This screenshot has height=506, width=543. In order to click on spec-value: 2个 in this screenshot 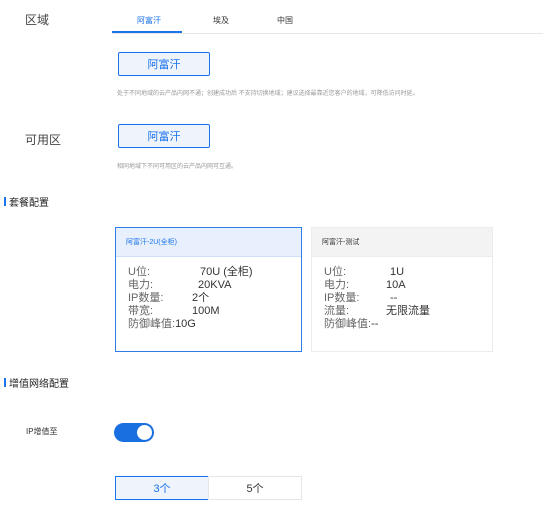, I will do `click(201, 298)`.